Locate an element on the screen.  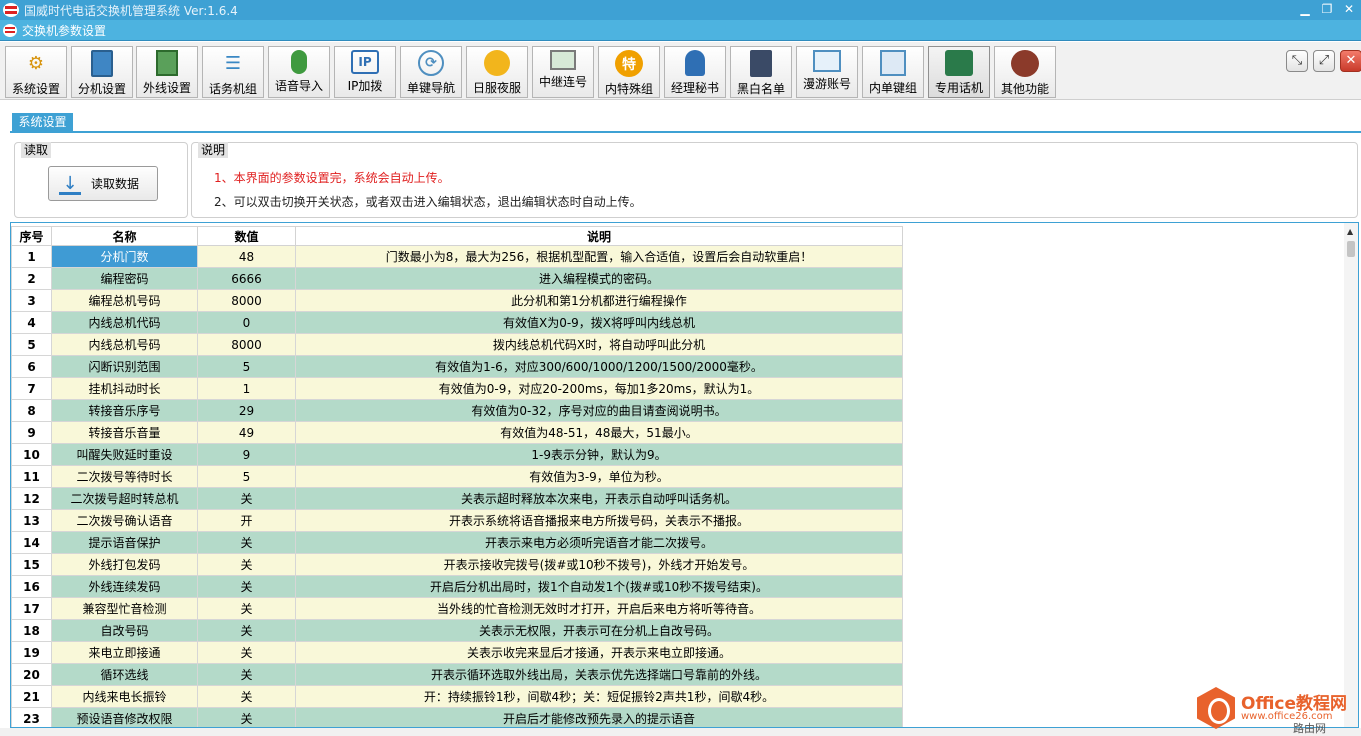
table-row: 17 兼容型忙音检测关当外线的忙音检测无效时才打开，开启后来电方将听等待音。 is located at coordinates (457, 608).